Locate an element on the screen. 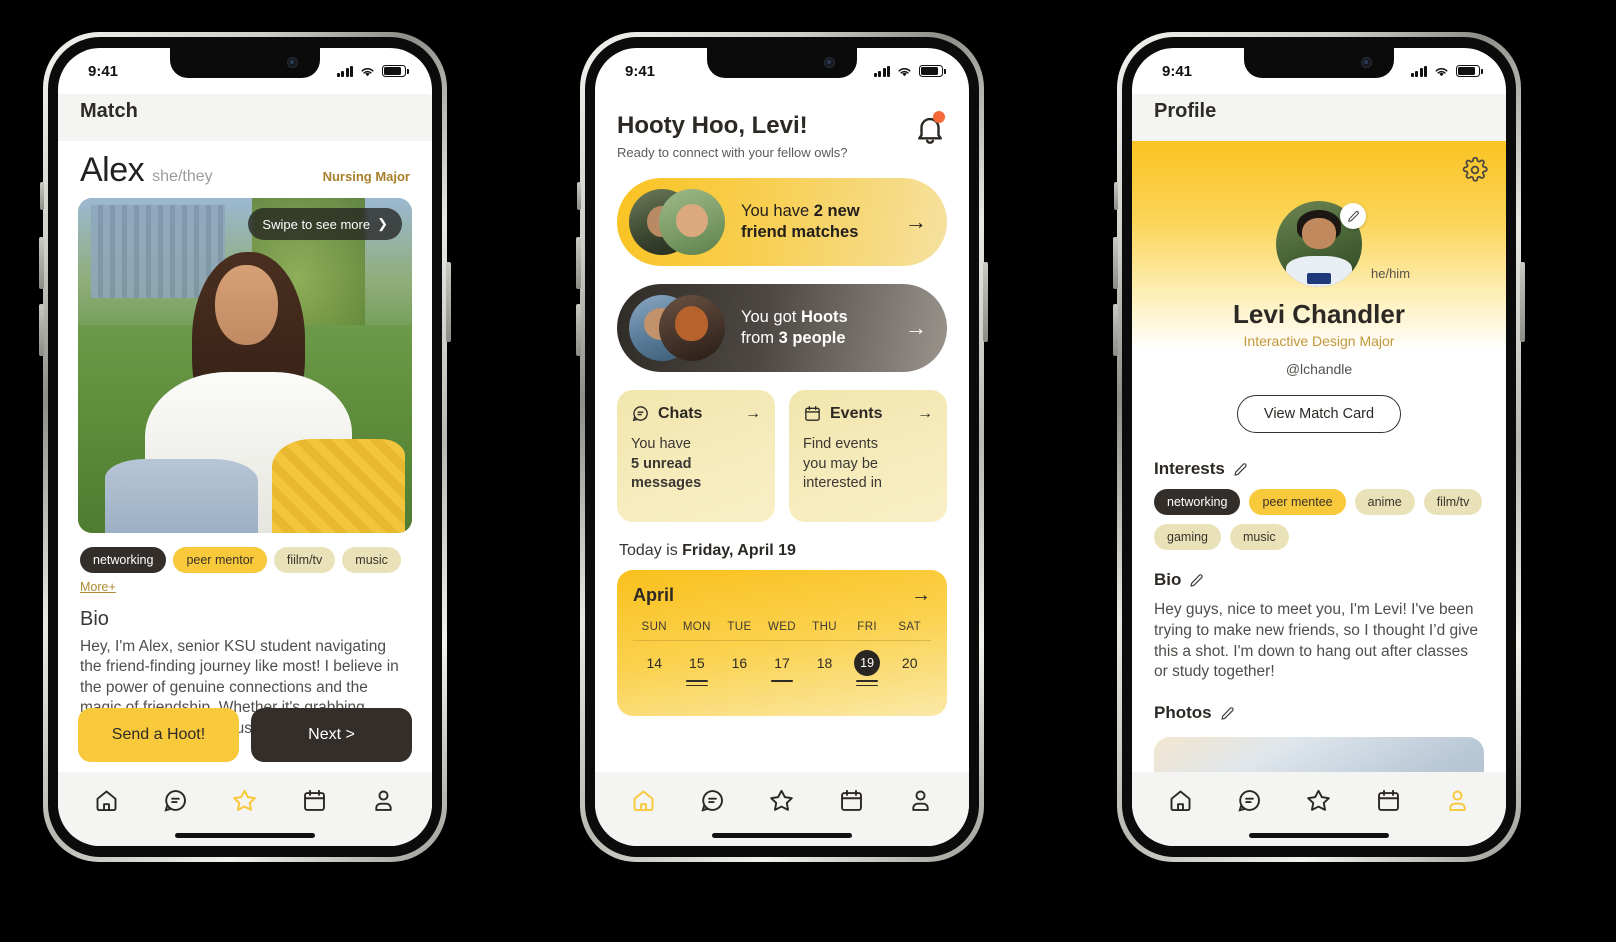 The width and height of the screenshot is (1616, 942). photo-person-face is located at coordinates (246, 305).